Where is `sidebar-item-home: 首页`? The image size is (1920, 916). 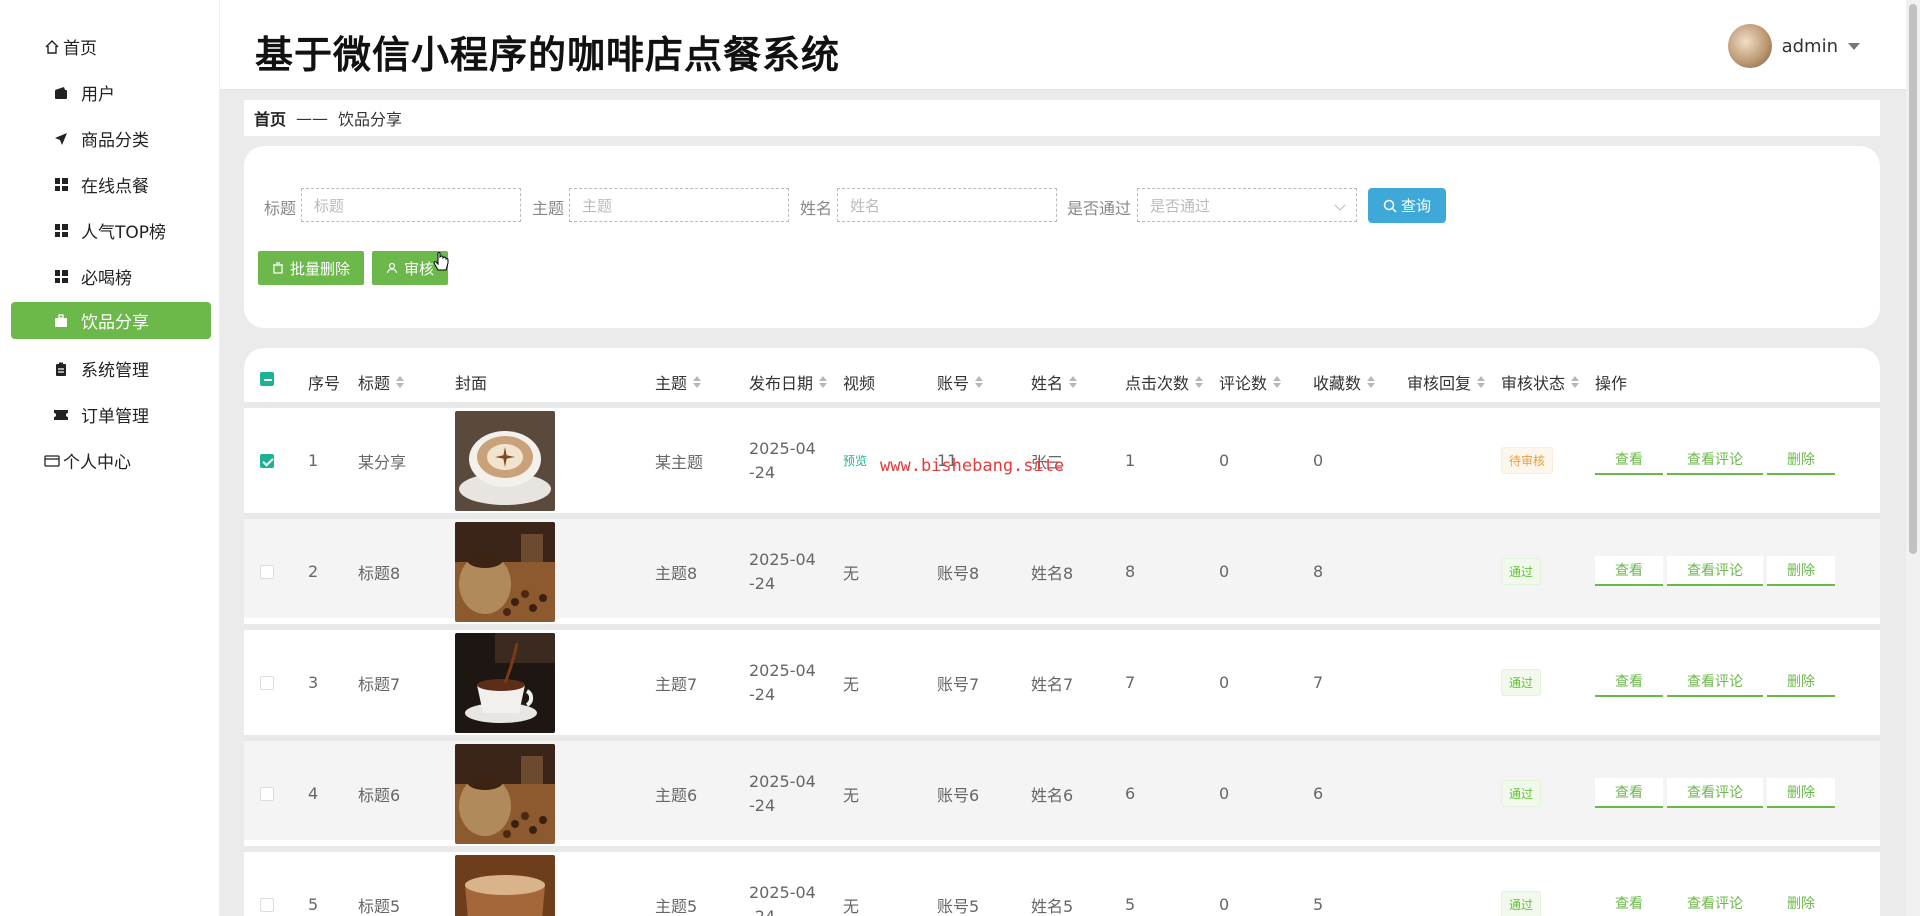 sidebar-item-home: 首页 is located at coordinates (111, 46).